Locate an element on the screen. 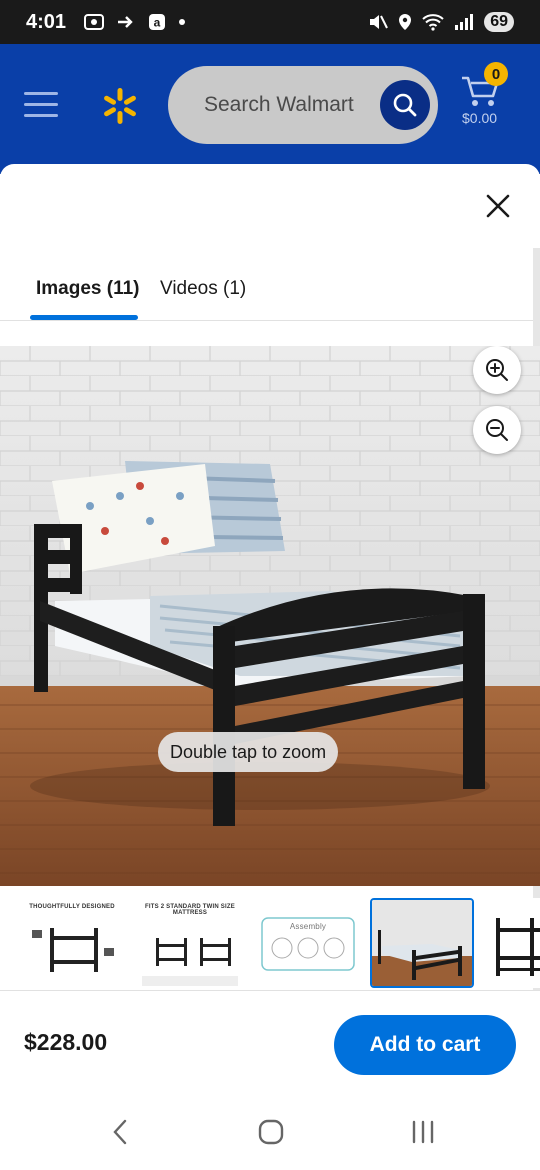 The image size is (540, 1170). walmart-spark-logo is located at coordinates (120, 106).